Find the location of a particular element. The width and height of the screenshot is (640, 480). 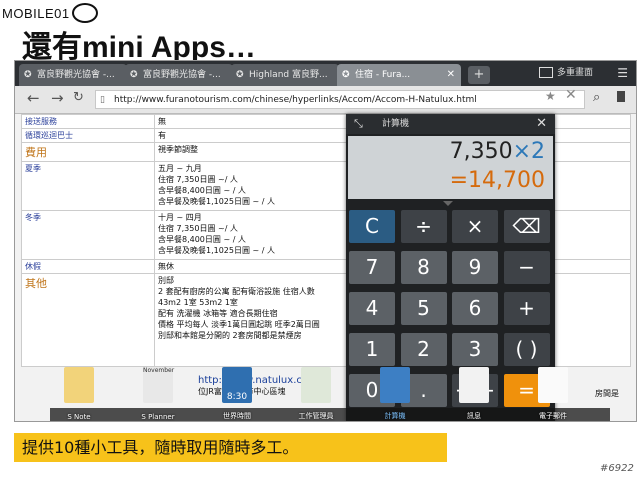

calc-key: + is located at coordinates (526, 308).